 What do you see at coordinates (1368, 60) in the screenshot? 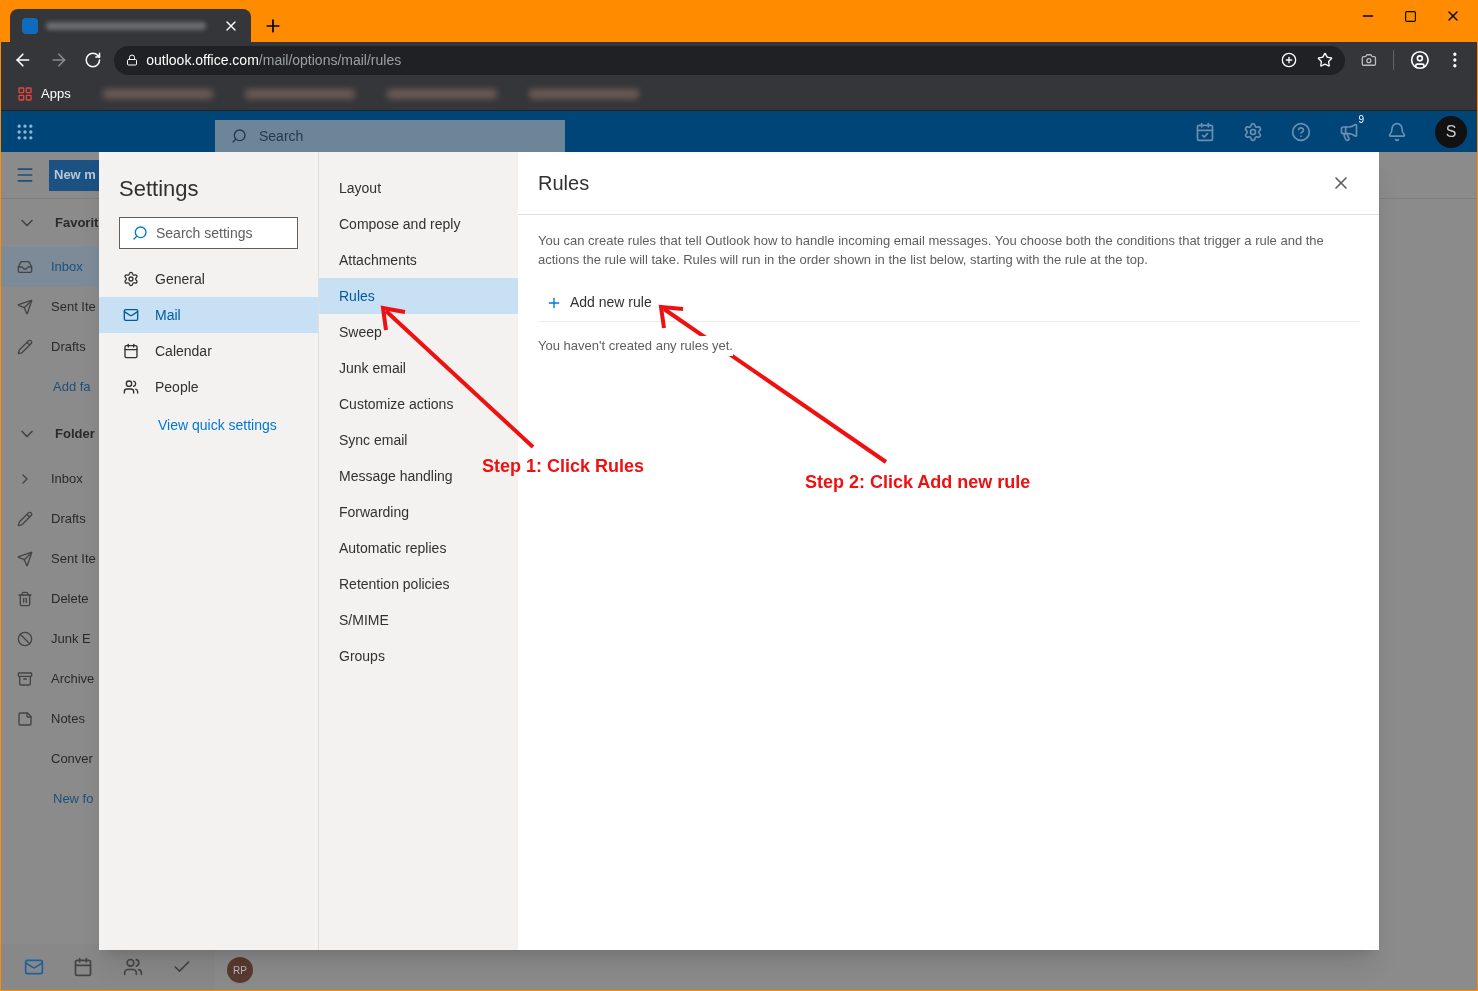
I see `camera-icon` at bounding box center [1368, 60].